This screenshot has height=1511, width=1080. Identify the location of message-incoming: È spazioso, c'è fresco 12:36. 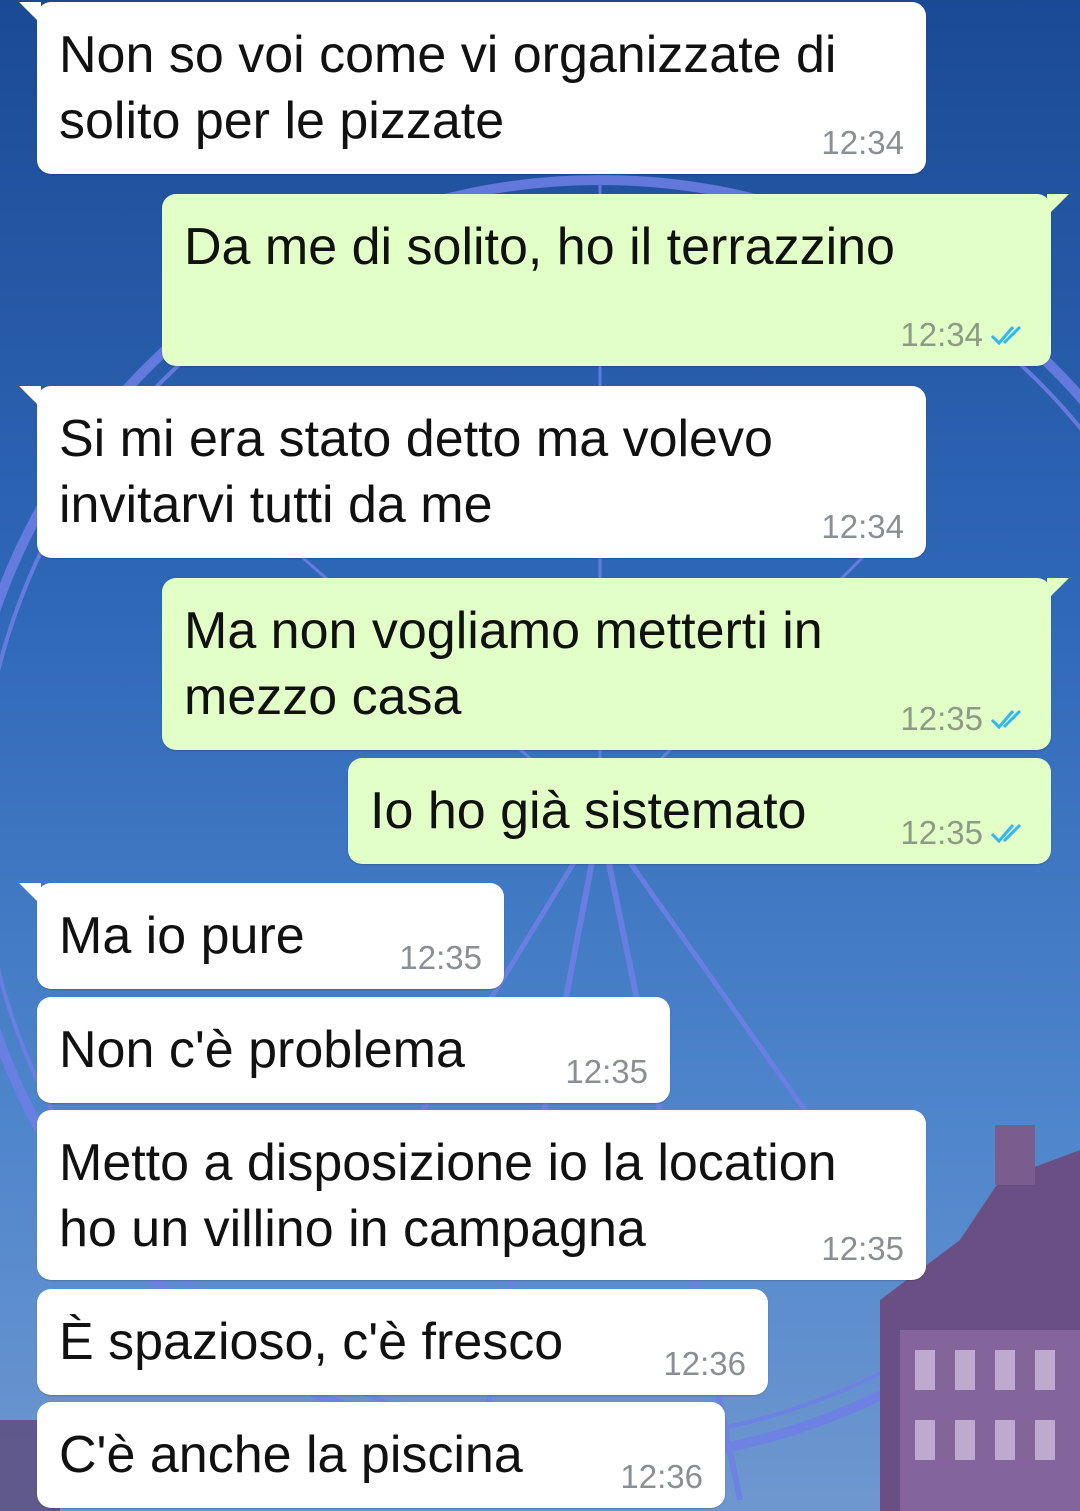
(402, 1342).